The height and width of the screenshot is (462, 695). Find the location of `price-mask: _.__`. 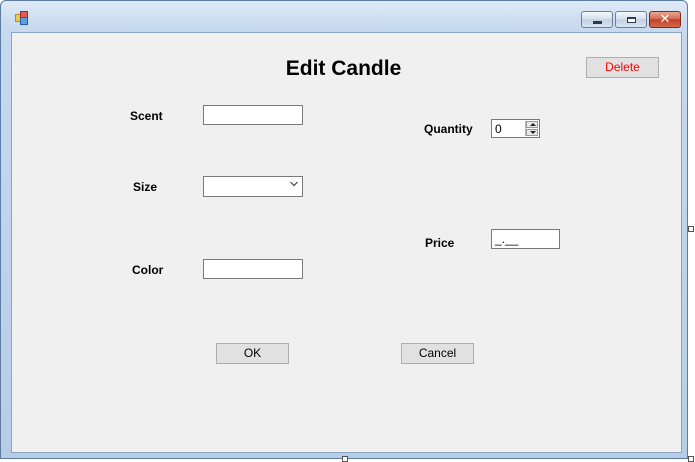

price-mask: _.__ is located at coordinates (507, 239).